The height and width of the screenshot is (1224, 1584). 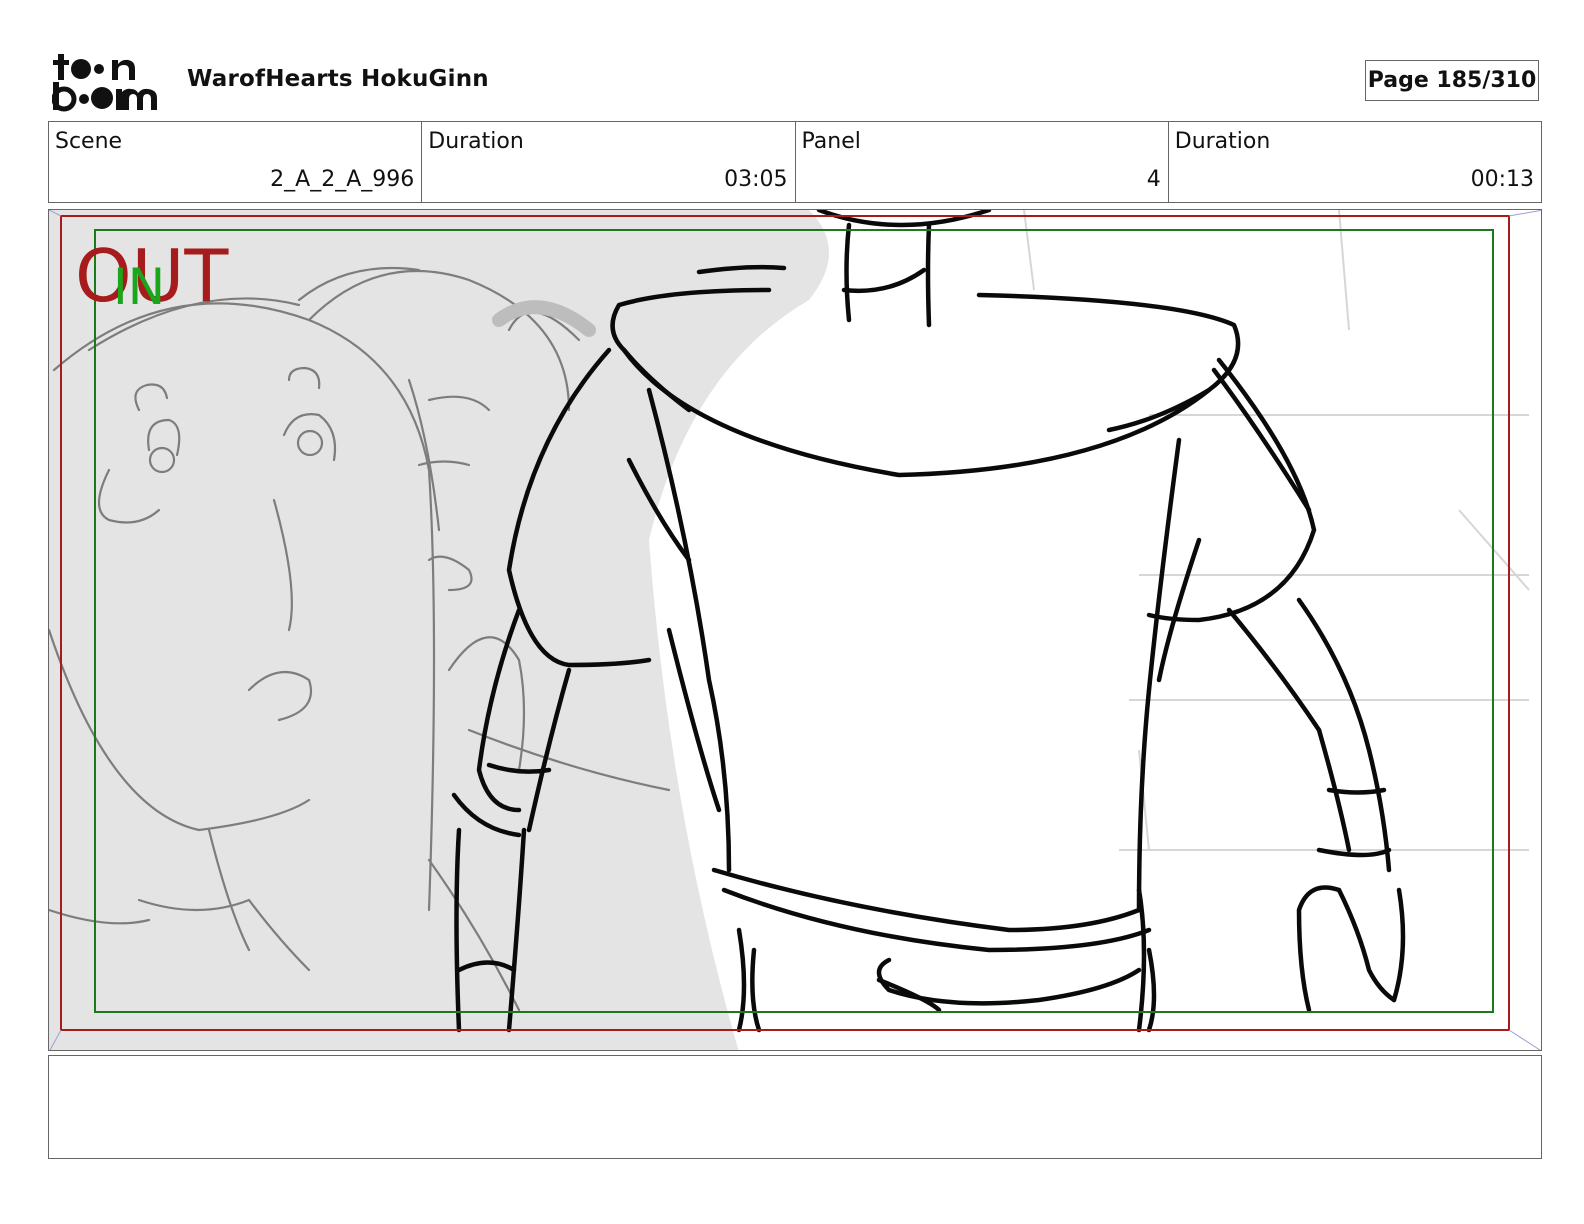 I want to click on scene-value: 2_A_2_A_996, so click(x=342, y=179).